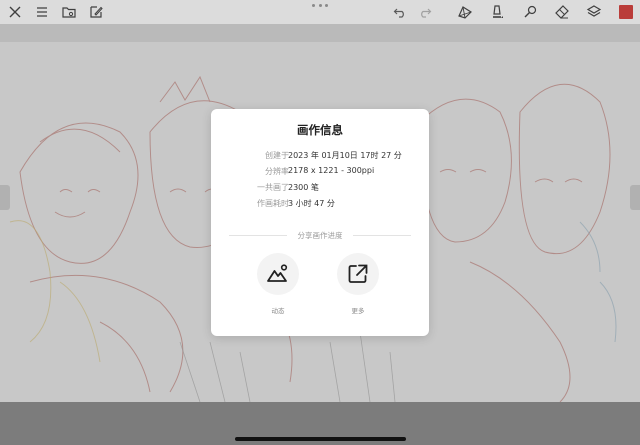 This screenshot has width=640, height=445. I want to click on divider-line, so click(382, 235).